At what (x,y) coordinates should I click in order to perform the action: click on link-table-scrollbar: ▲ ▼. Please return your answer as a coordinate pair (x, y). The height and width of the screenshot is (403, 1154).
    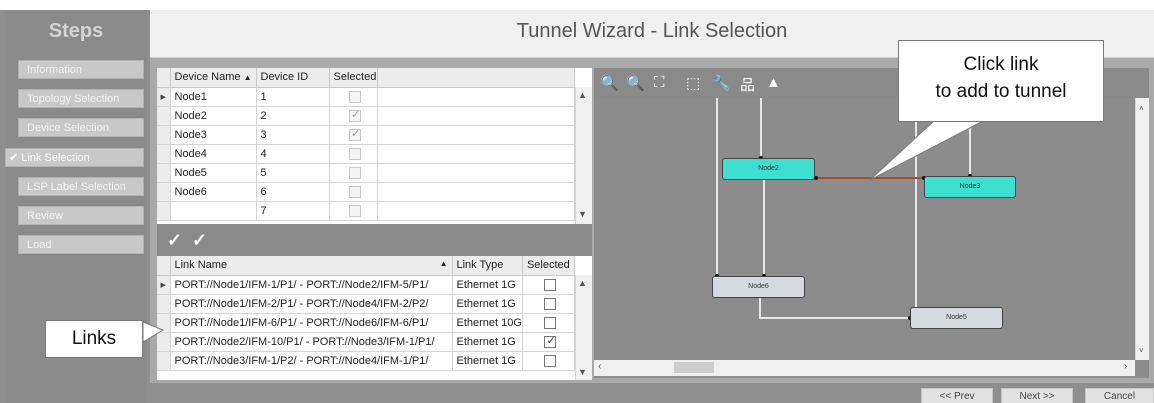
    Looking at the image, I should click on (583, 327).